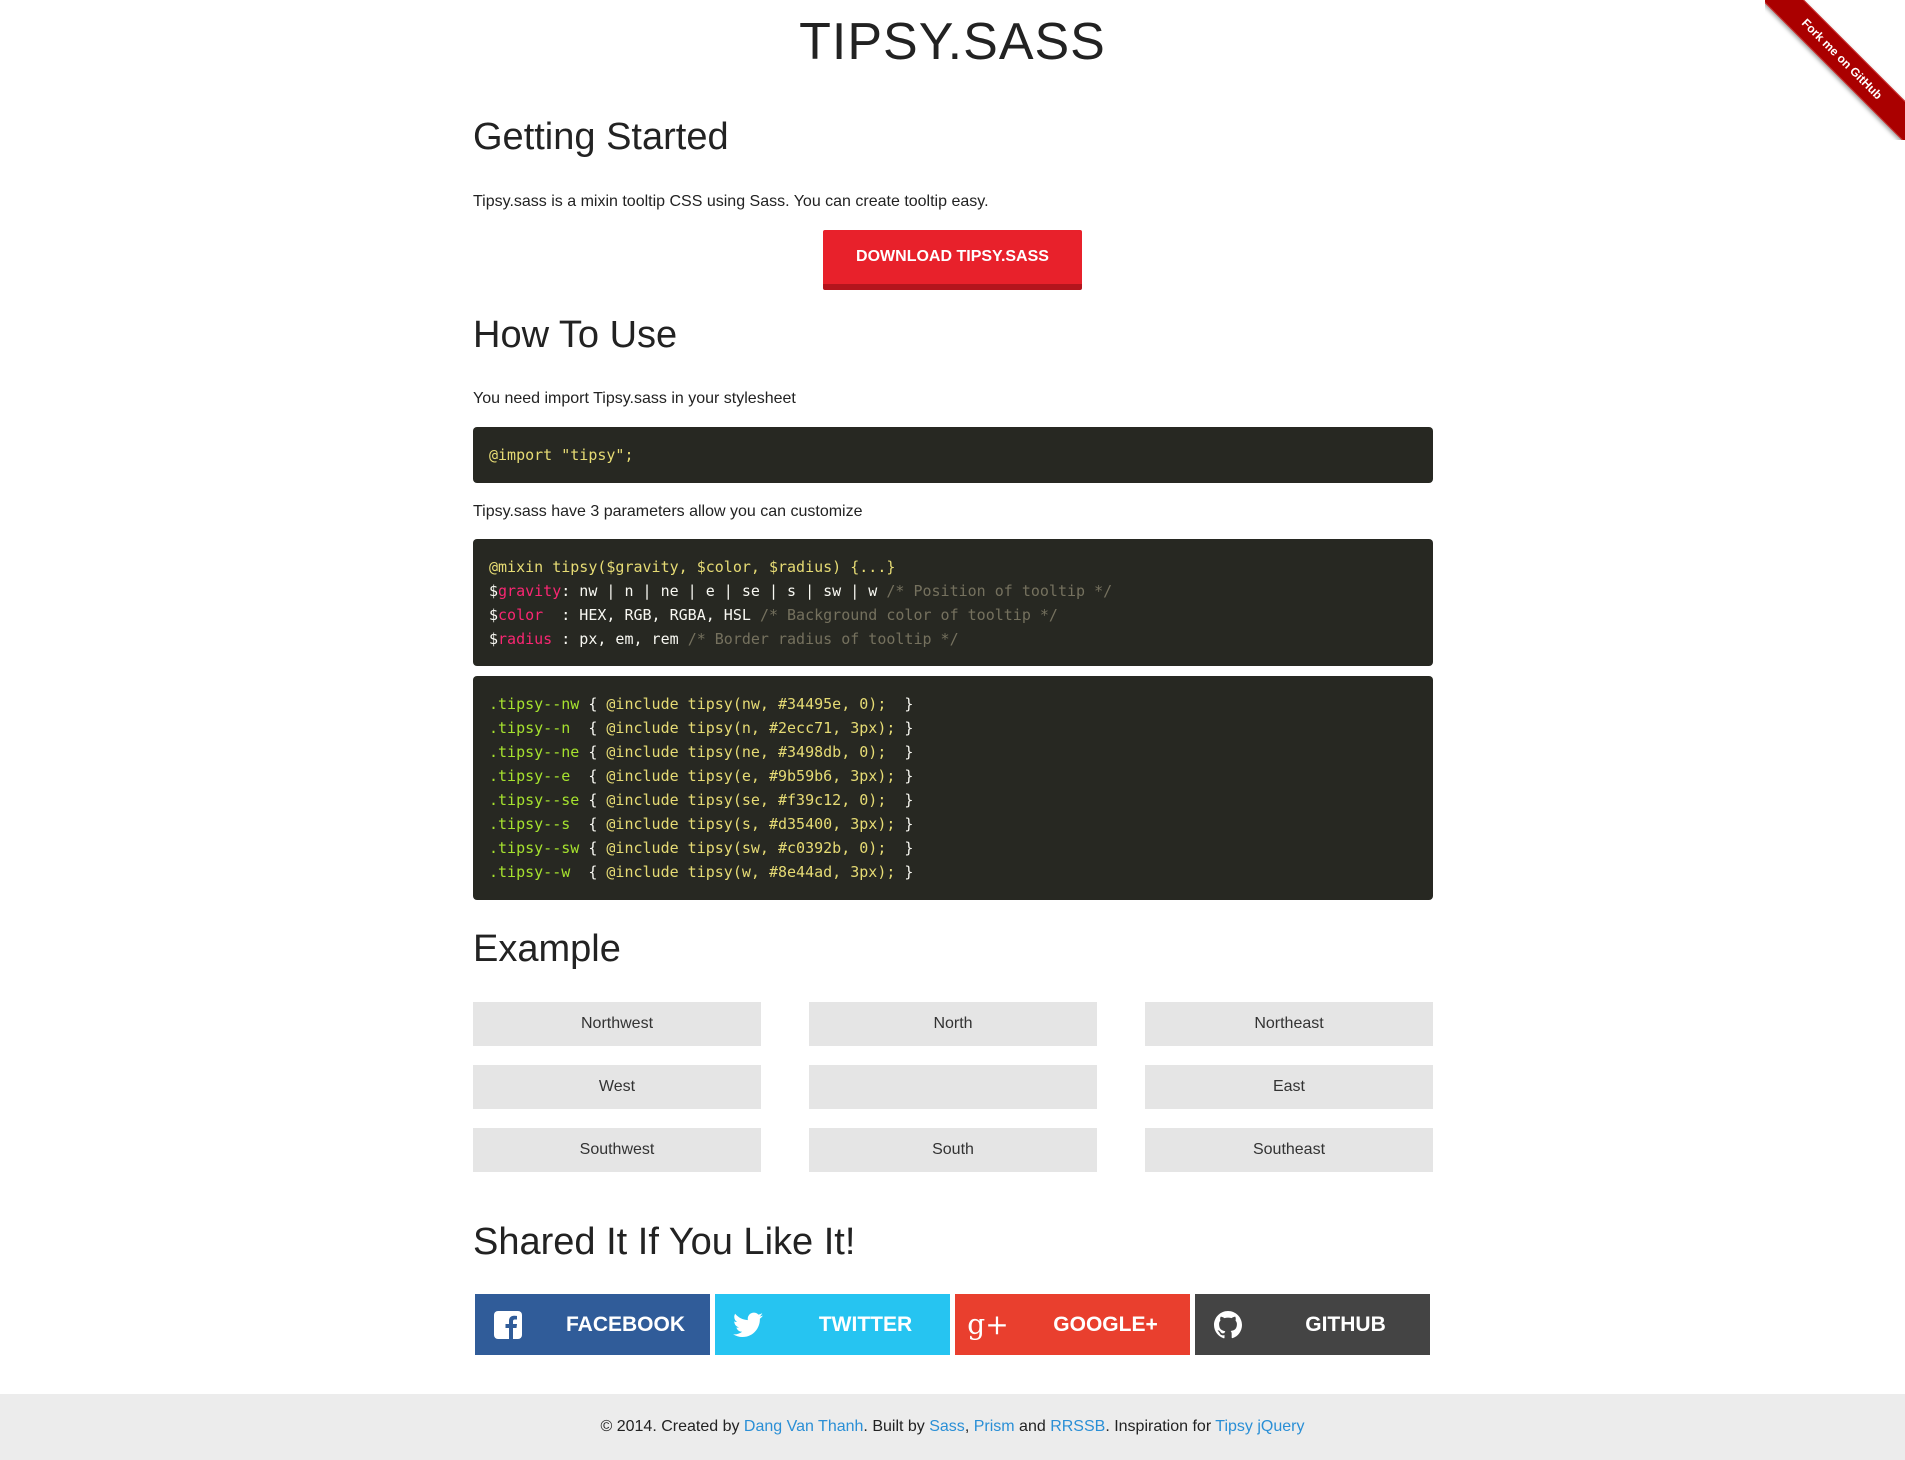 Image resolution: width=1905 pixels, height=1460 pixels. Describe the element at coordinates (1228, 1324) in the screenshot. I see `github-icon` at that location.